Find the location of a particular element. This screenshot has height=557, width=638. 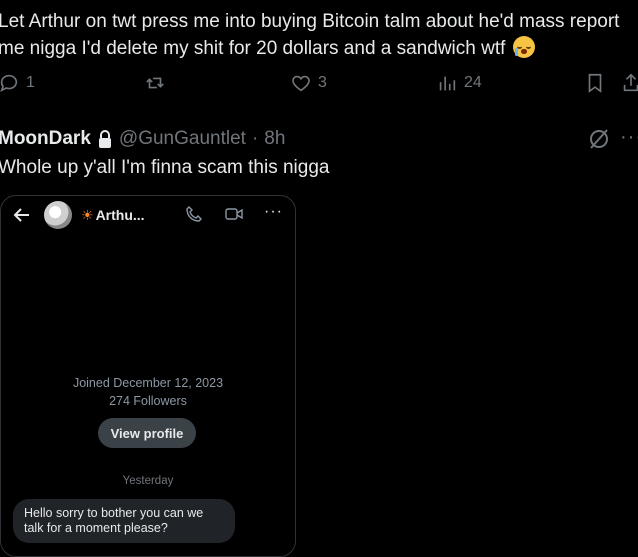

dm-header: ☀ Arthu... ··· is located at coordinates (148, 215).